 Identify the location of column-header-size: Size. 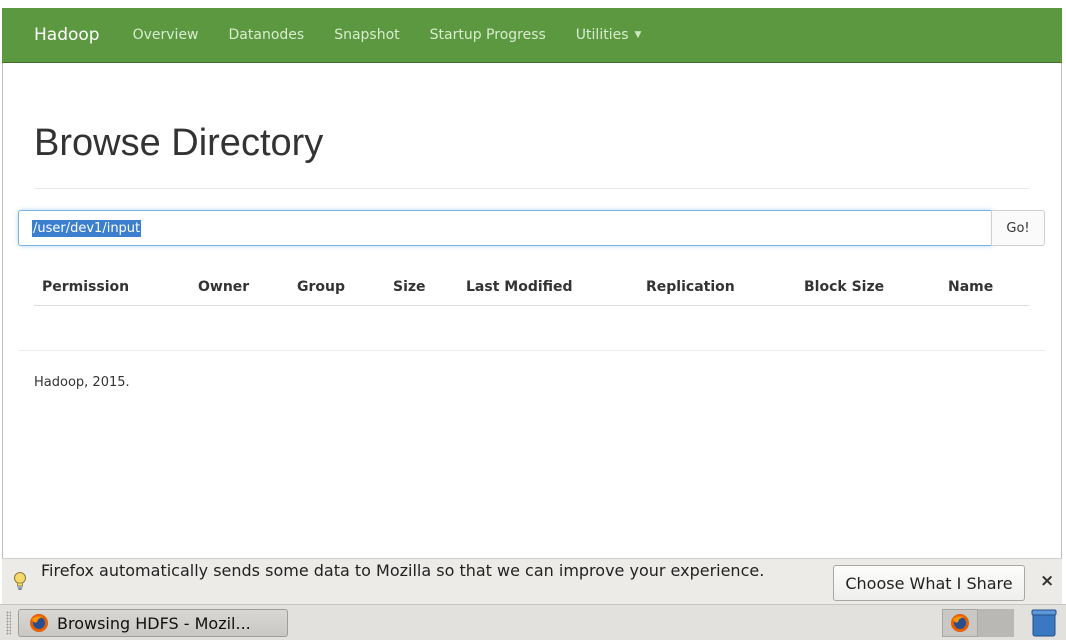
(409, 287).